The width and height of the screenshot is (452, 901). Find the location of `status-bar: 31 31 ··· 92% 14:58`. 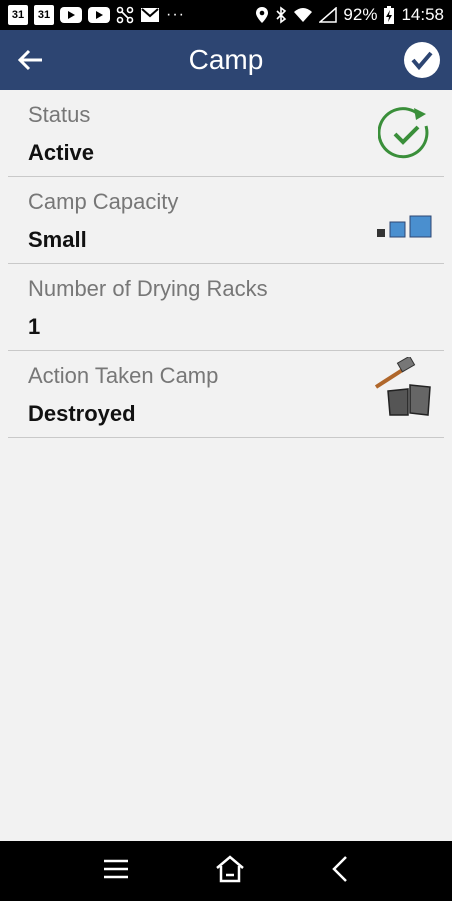

status-bar: 31 31 ··· 92% 14:58 is located at coordinates (226, 15).